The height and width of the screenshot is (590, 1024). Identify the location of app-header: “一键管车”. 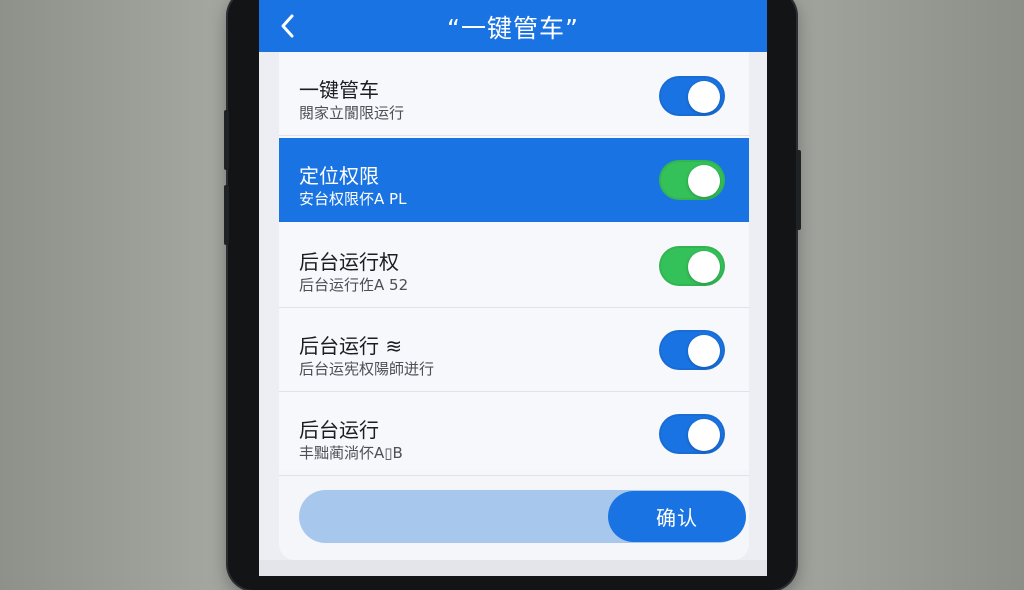
(513, 26).